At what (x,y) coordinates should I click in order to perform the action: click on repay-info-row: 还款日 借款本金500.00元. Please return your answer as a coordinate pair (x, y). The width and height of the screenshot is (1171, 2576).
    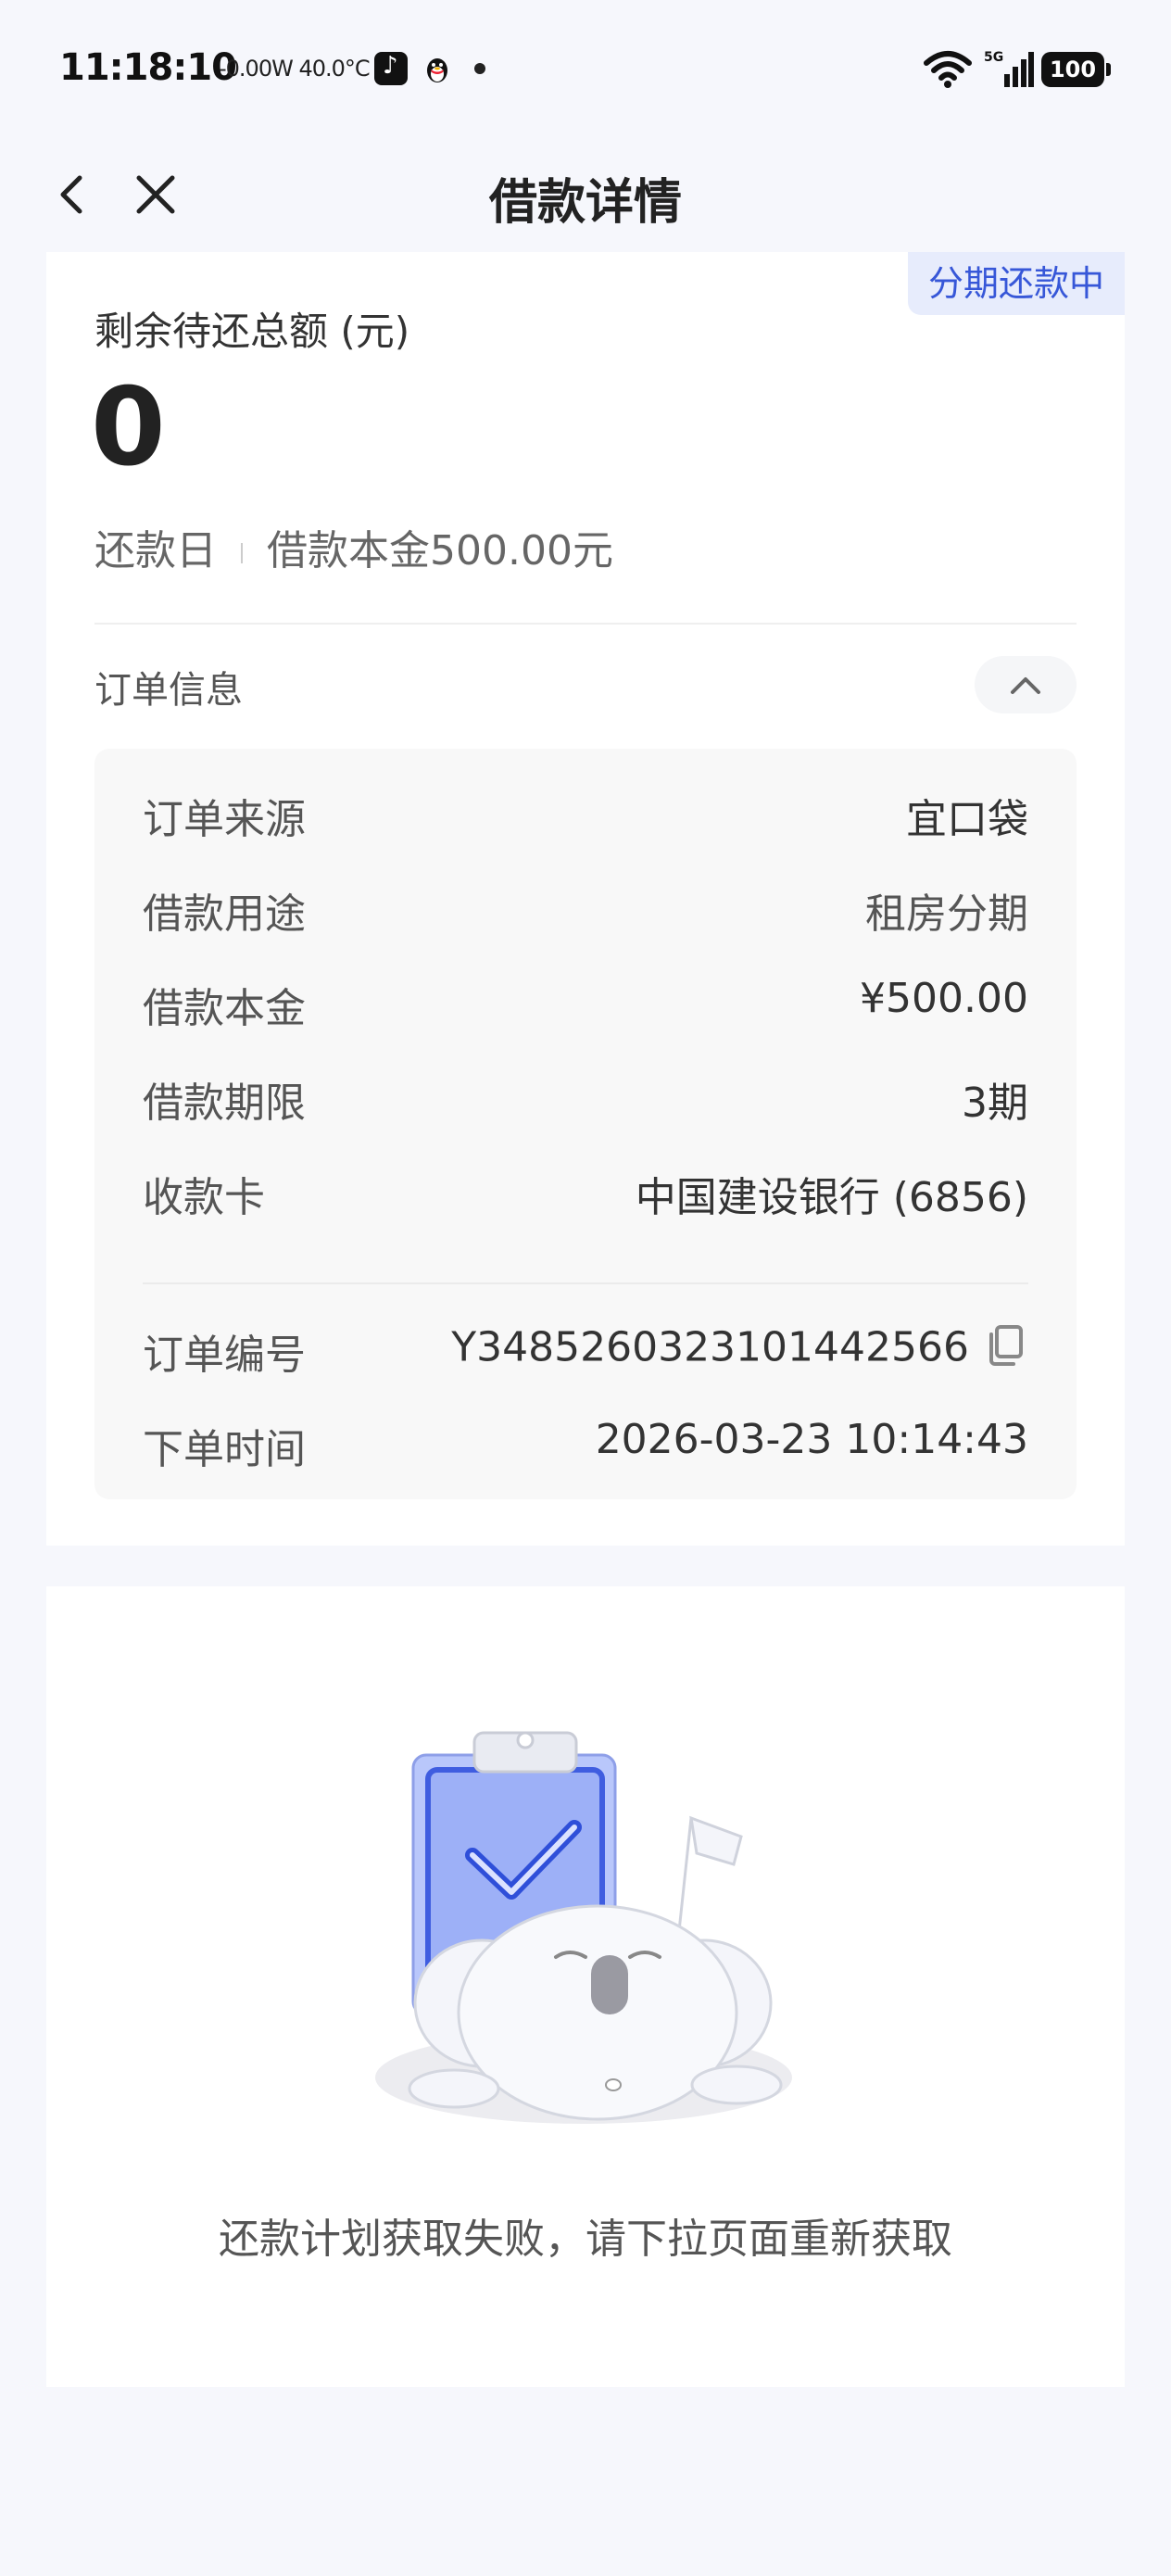
    Looking at the image, I should click on (354, 546).